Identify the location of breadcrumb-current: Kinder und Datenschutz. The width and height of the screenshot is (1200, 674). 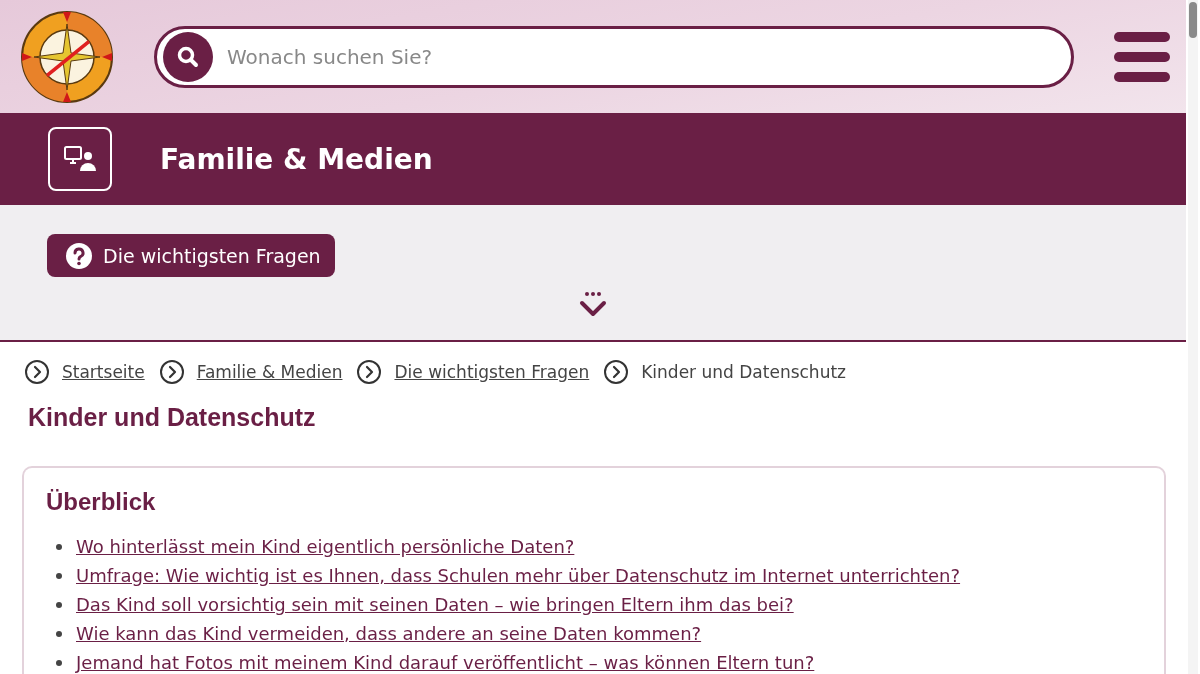
(743, 372).